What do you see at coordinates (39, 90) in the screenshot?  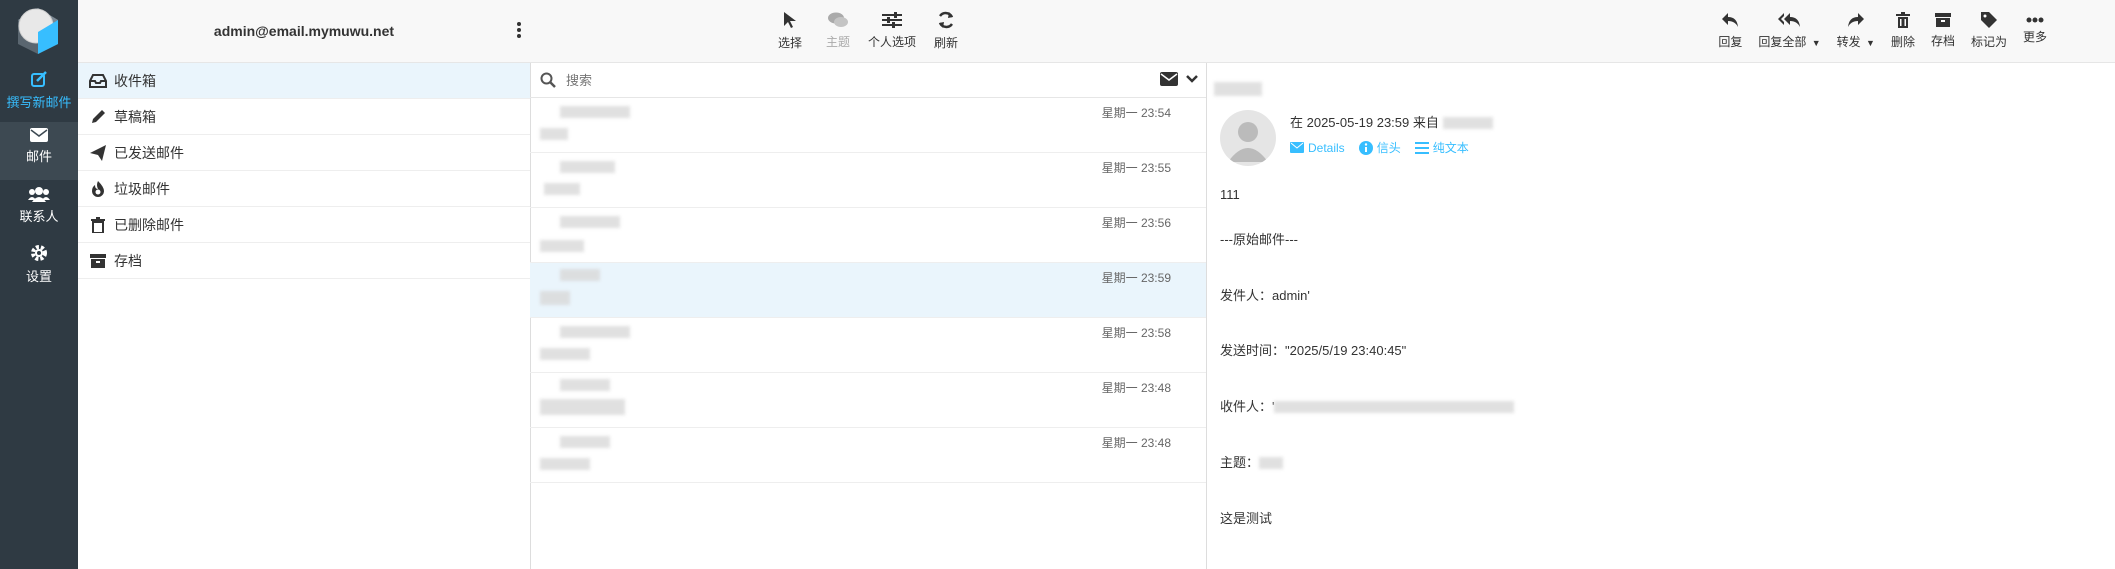 I see `compose-button: 撰写新邮件` at bounding box center [39, 90].